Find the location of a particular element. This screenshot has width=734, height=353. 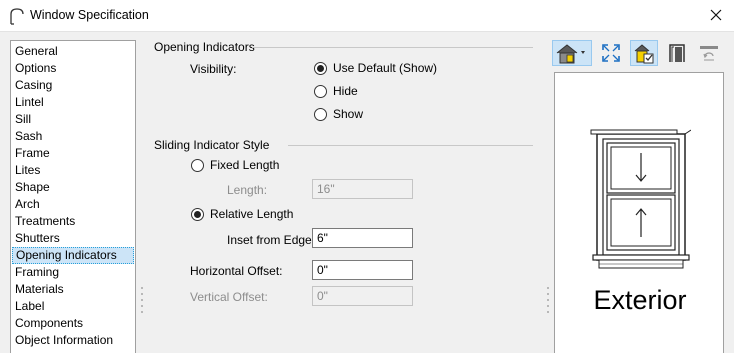

show-opening-indicators-button is located at coordinates (644, 53).